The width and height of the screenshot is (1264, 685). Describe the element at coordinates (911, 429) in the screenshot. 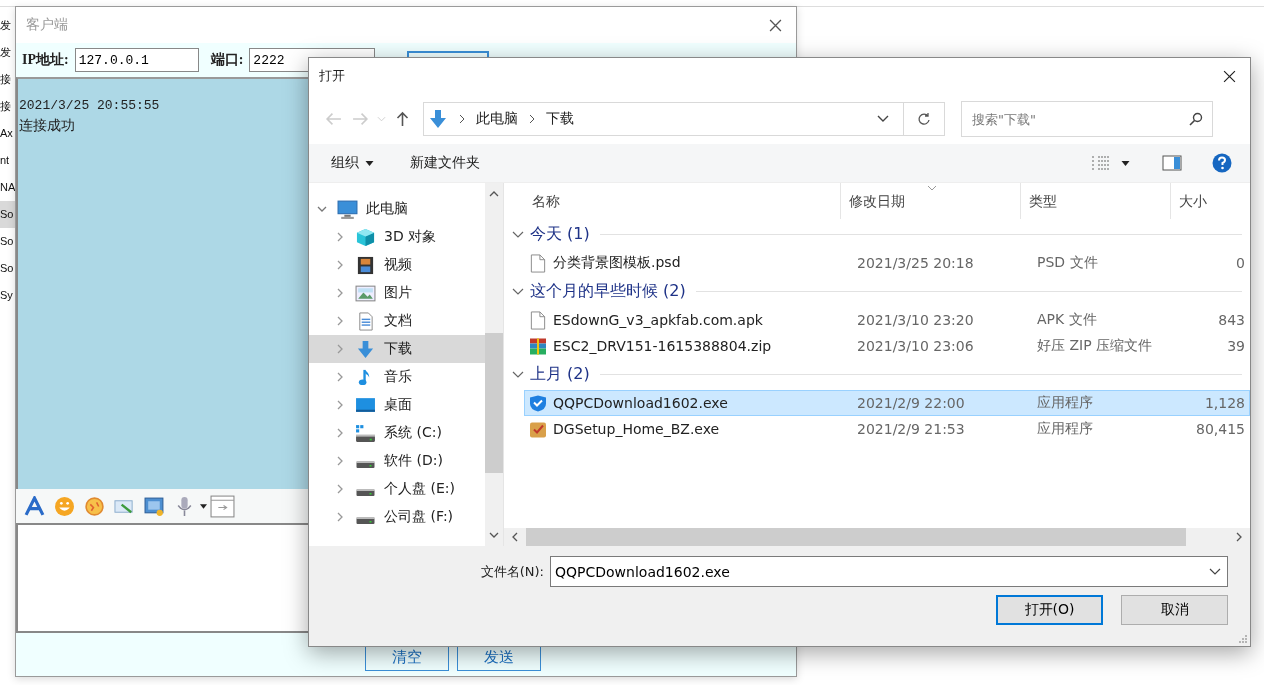

I see `file-date: 2021/2/9 21:53` at that location.